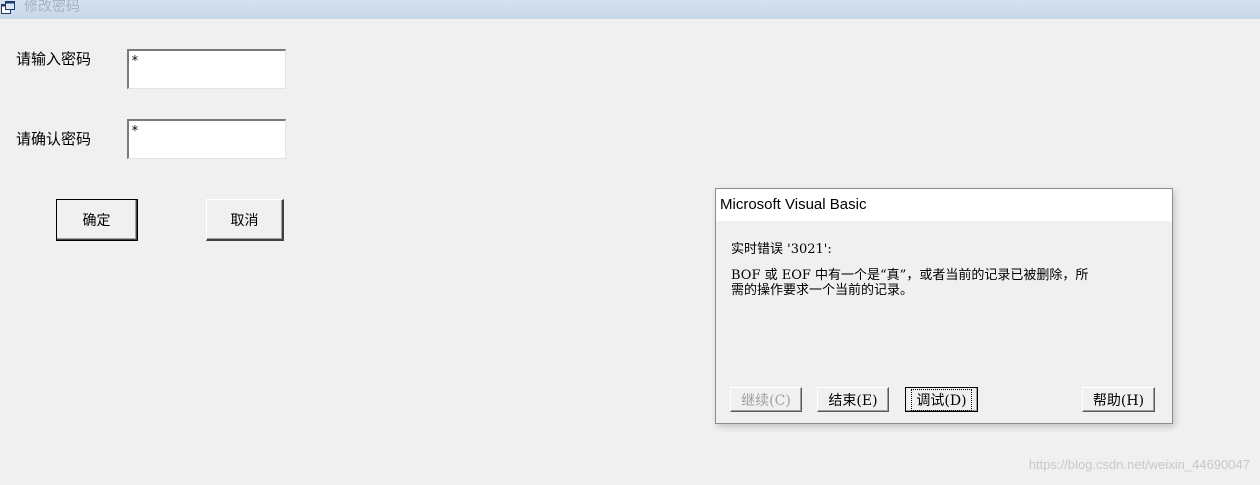  I want to click on help-button-label: 帮助(H), so click(1118, 400).